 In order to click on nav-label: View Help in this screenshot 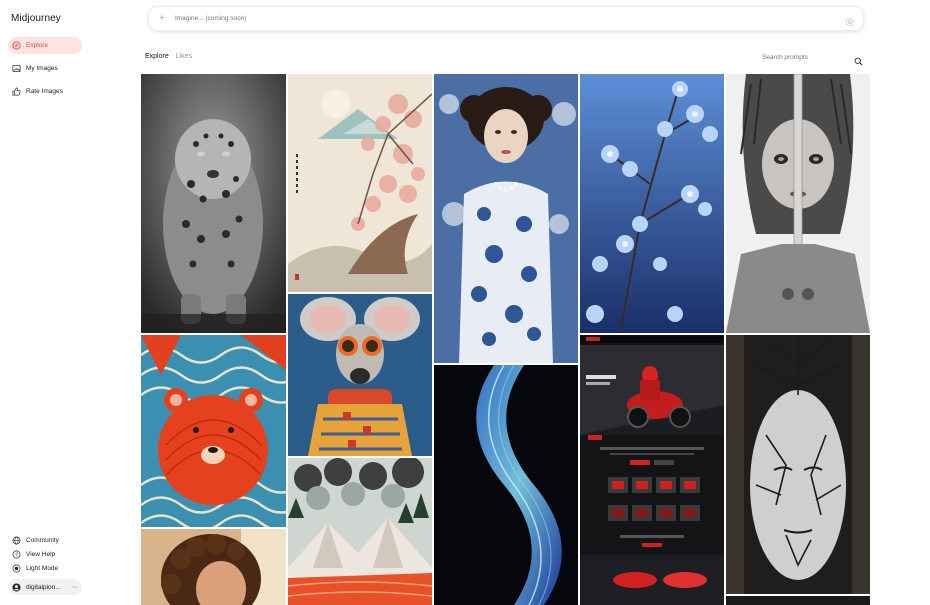, I will do `click(41, 554)`.